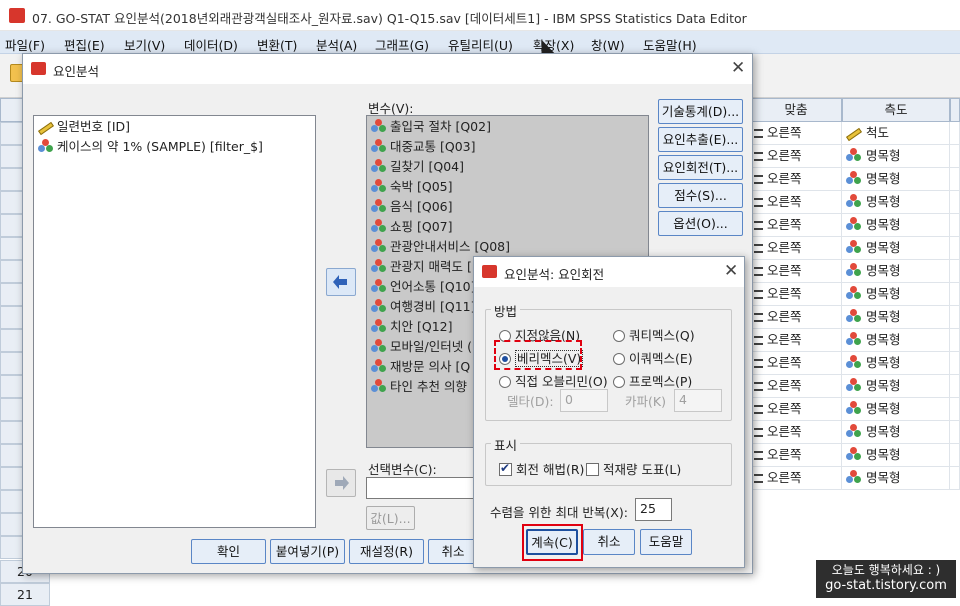 This screenshot has width=960, height=606. I want to click on reset-button: 재설정(R), so click(386, 551).